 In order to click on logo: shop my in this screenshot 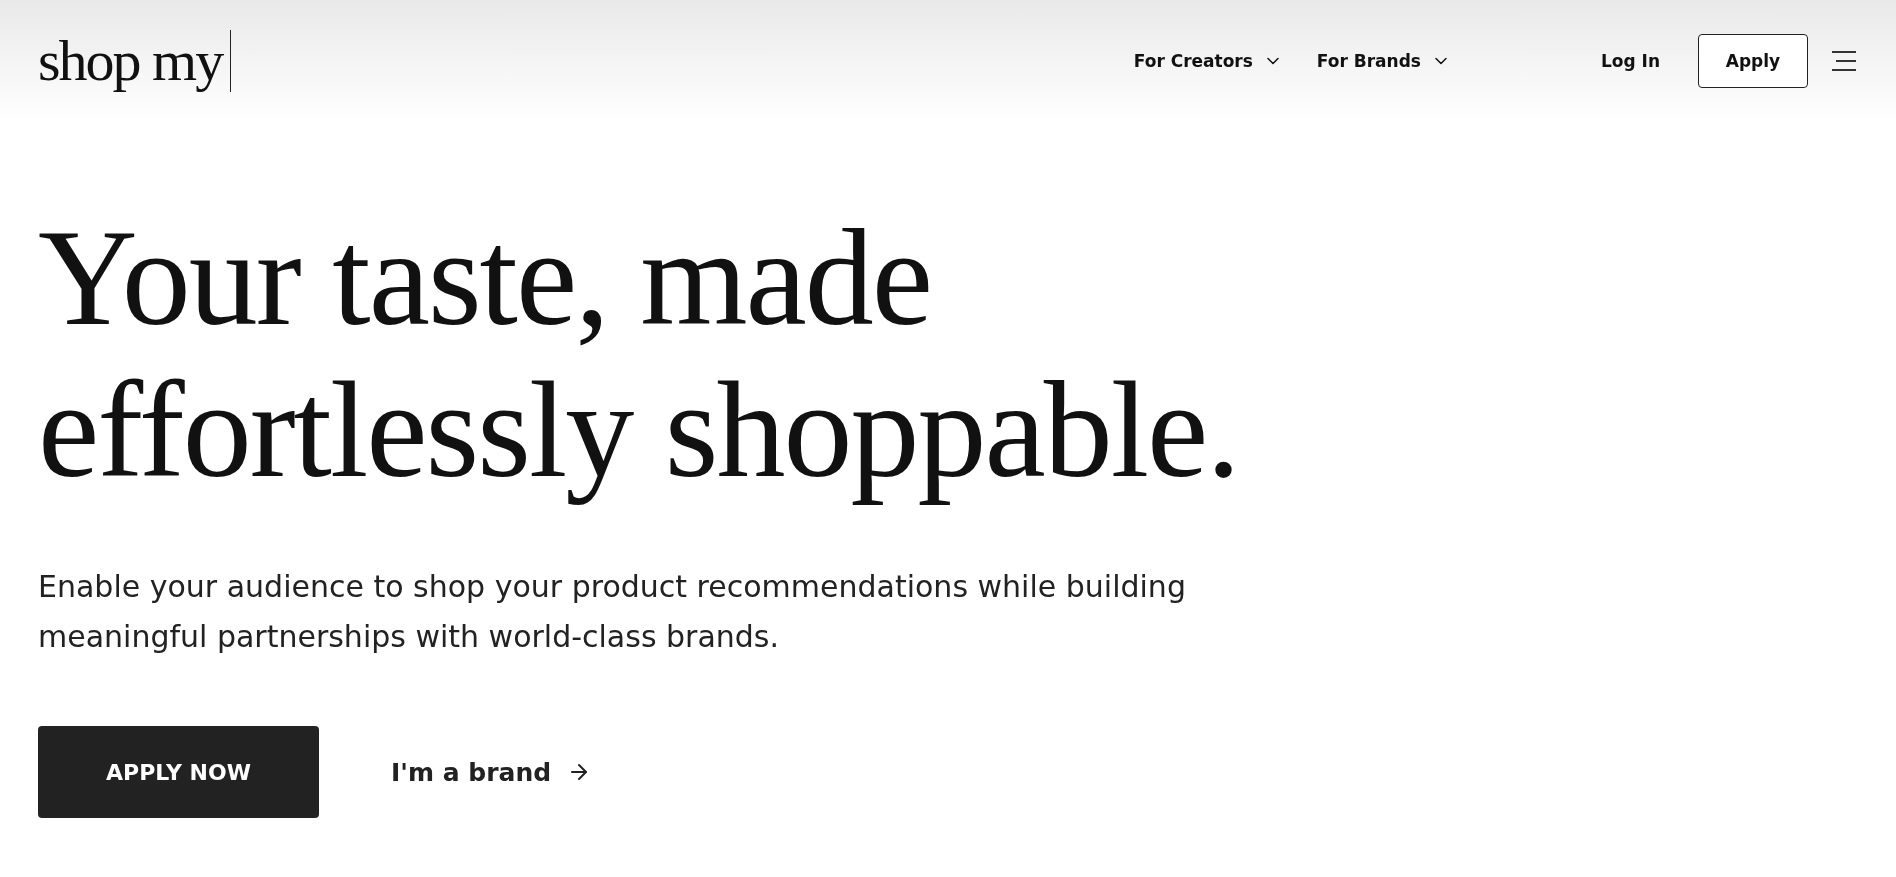, I will do `click(135, 61)`.